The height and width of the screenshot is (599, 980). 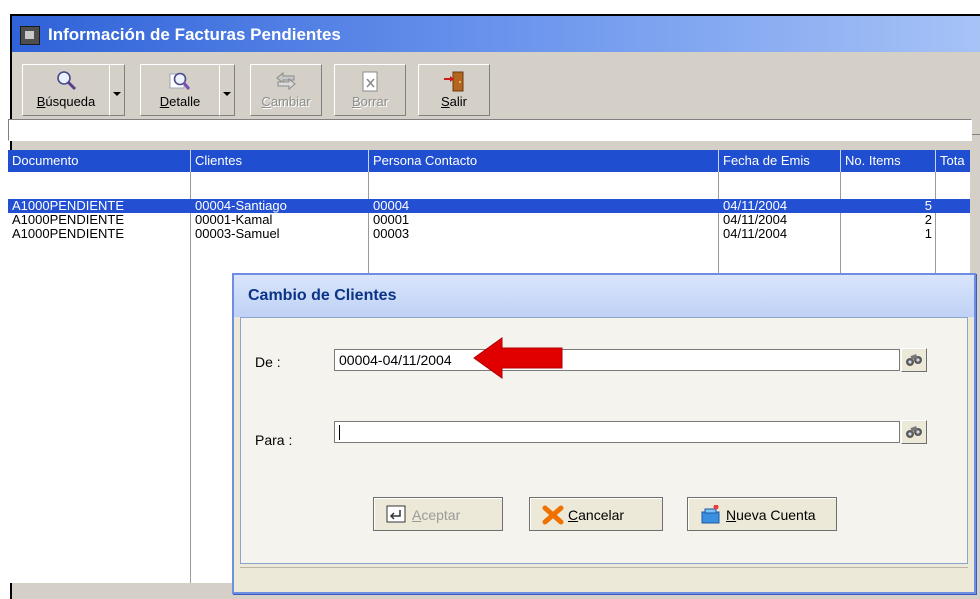 What do you see at coordinates (322, 295) in the screenshot?
I see `dialog-title: Cambio de Clientes` at bounding box center [322, 295].